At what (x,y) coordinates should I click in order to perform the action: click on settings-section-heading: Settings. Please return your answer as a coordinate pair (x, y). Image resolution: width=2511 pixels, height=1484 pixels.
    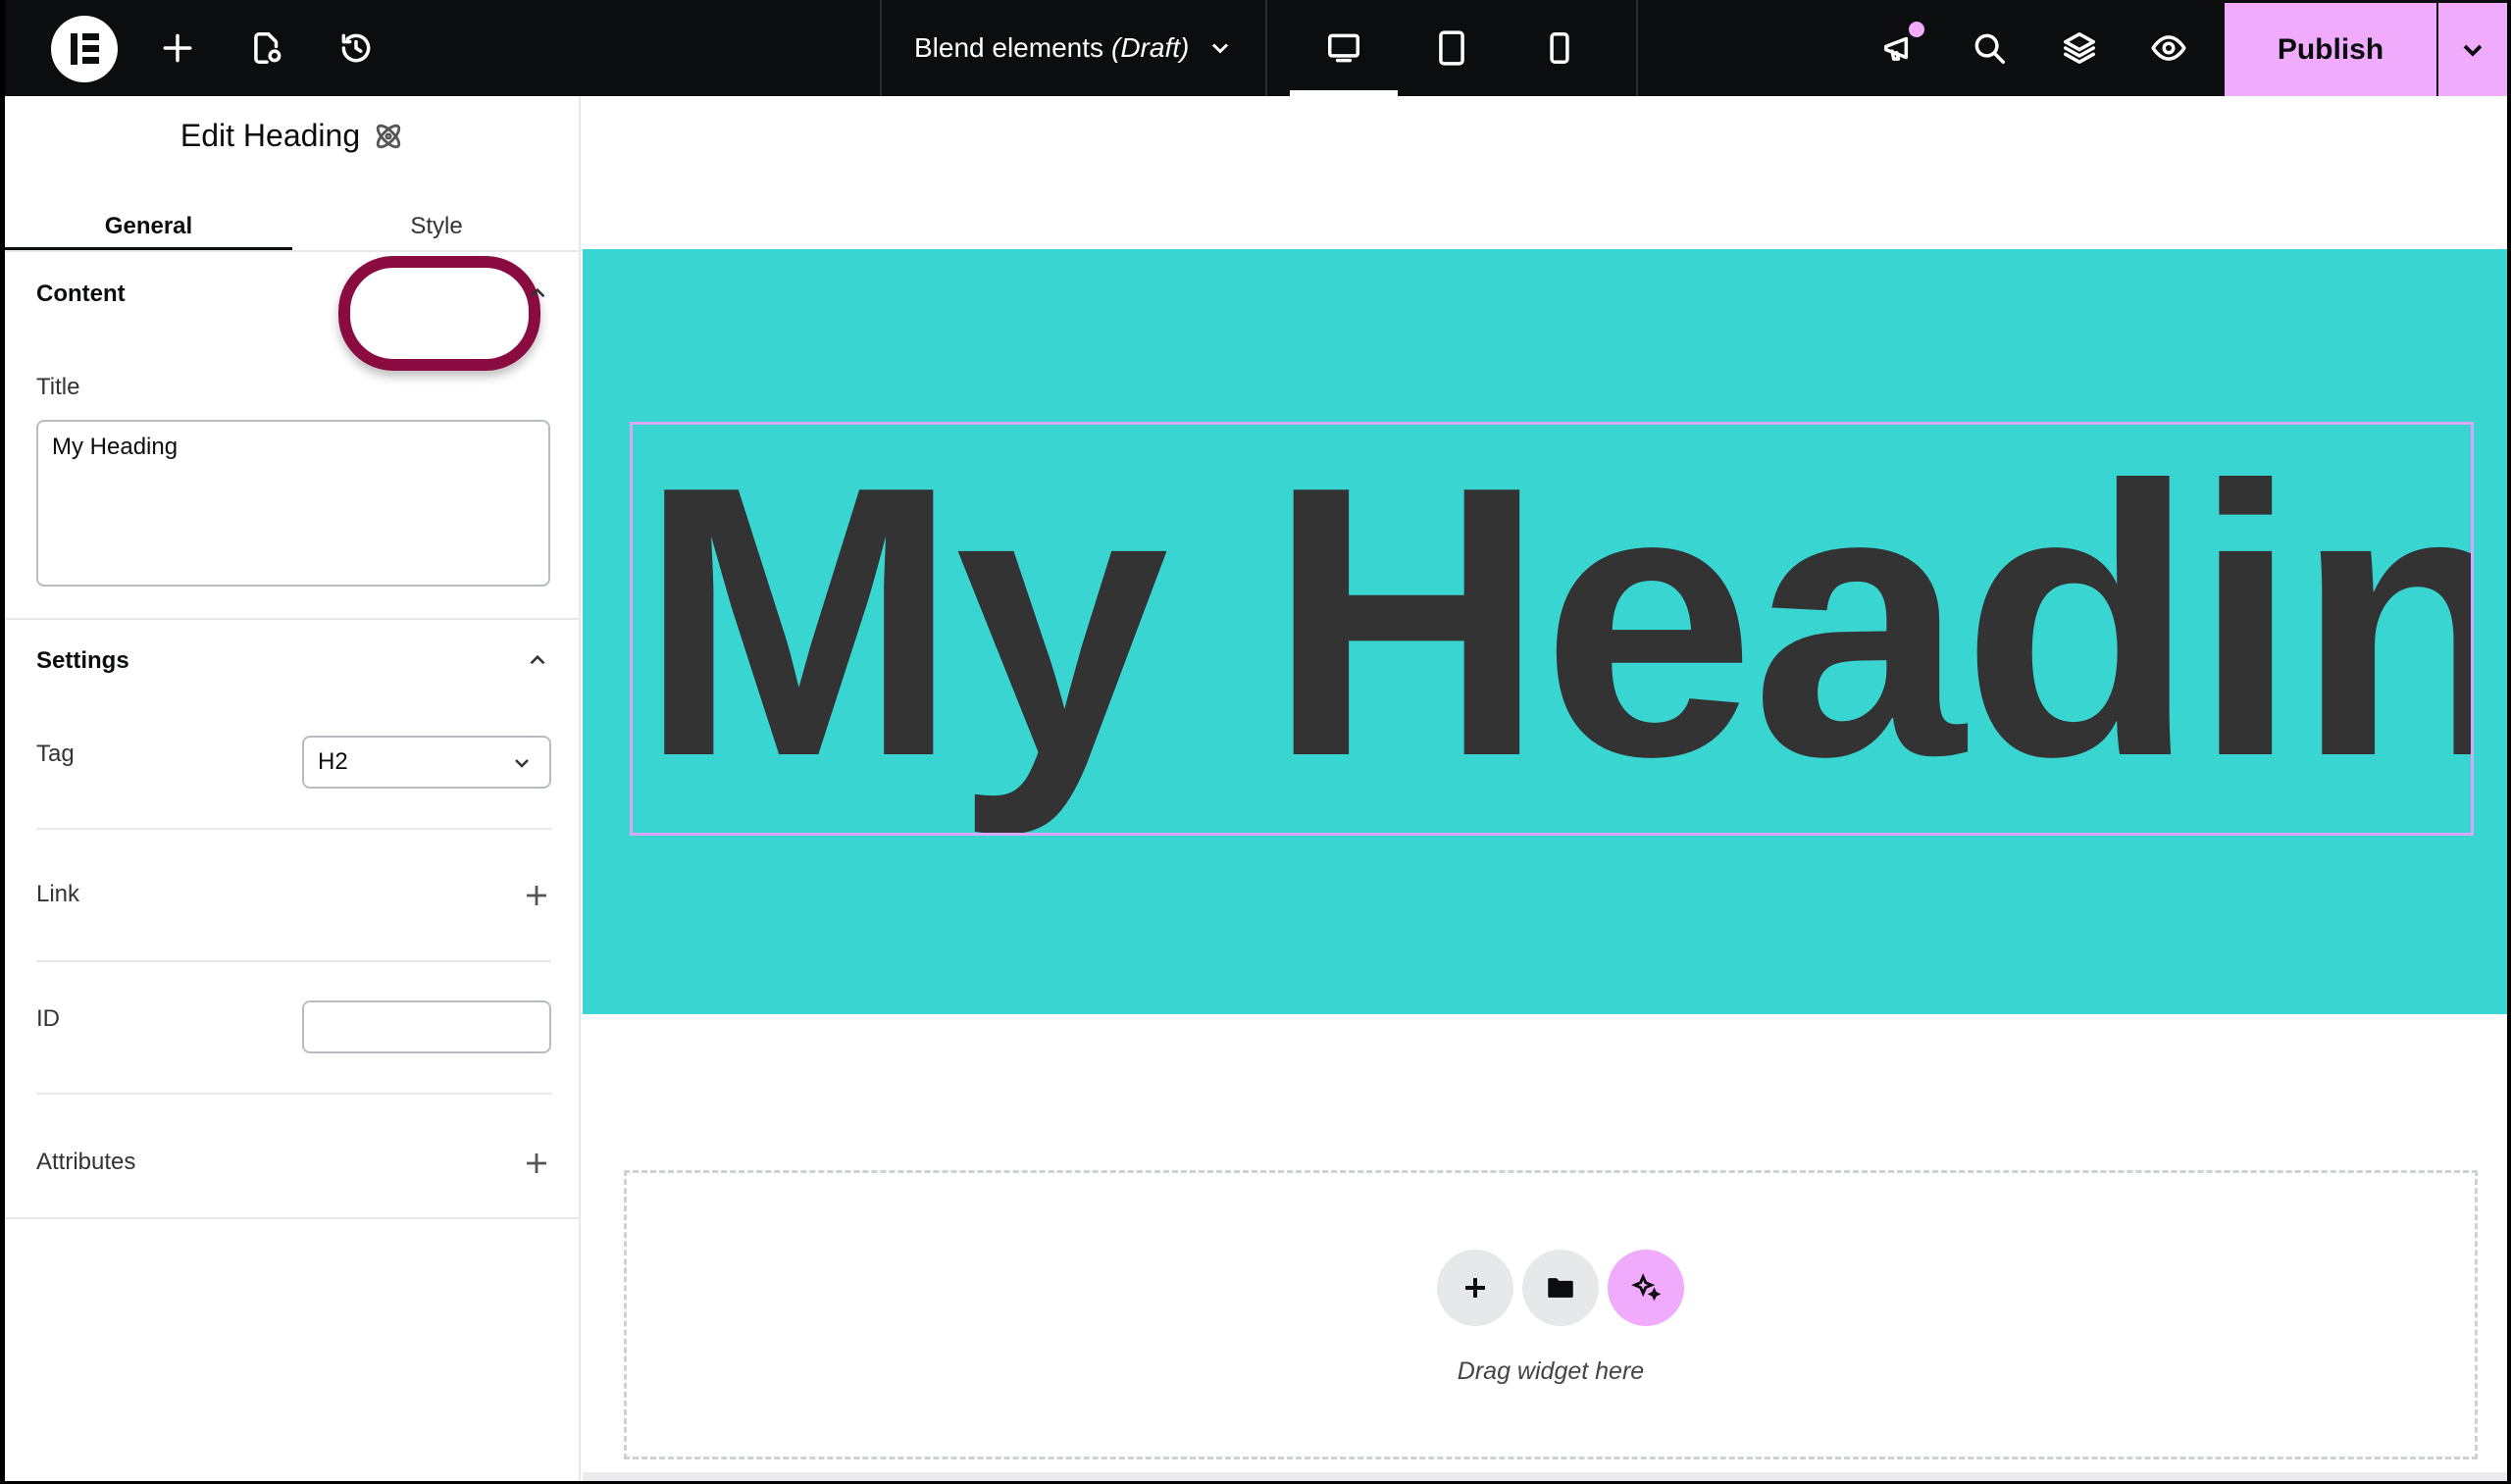
    Looking at the image, I should click on (82, 661).